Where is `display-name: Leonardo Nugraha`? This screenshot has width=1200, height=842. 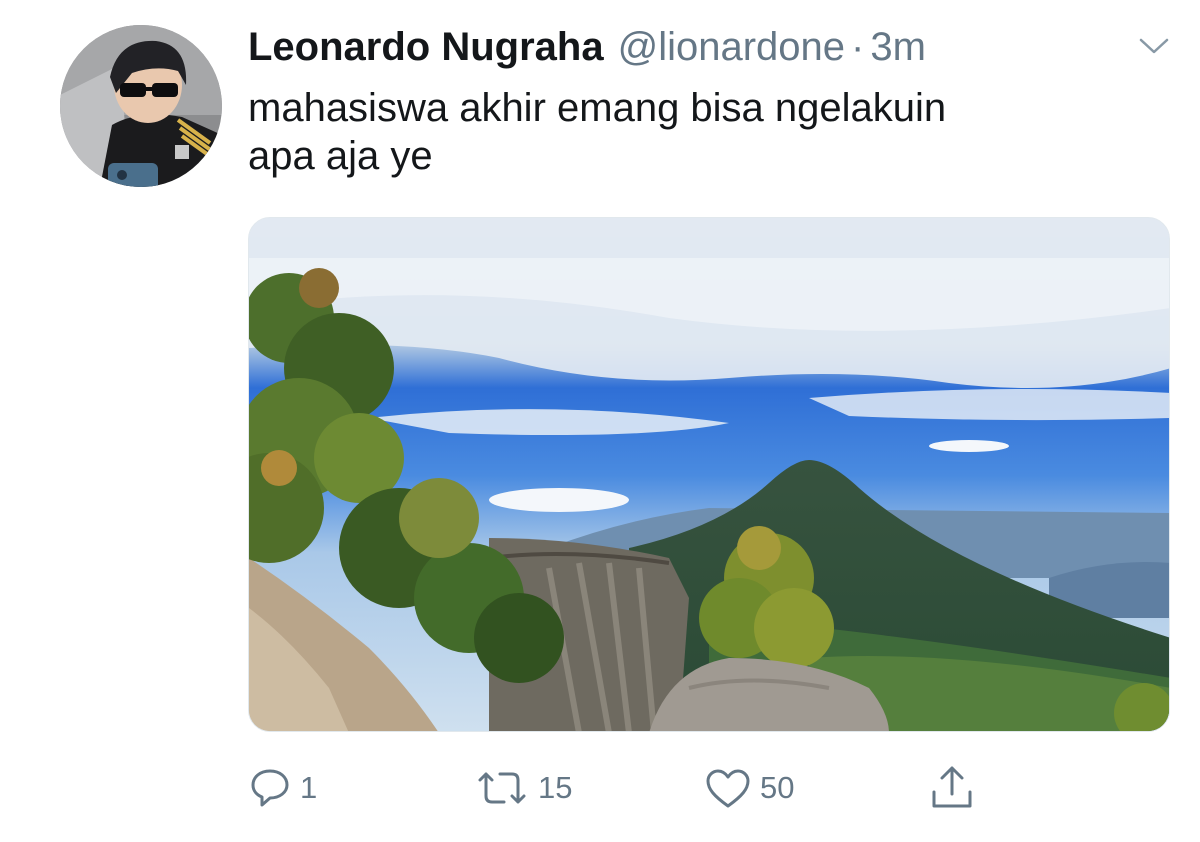 display-name: Leonardo Nugraha is located at coordinates (426, 47).